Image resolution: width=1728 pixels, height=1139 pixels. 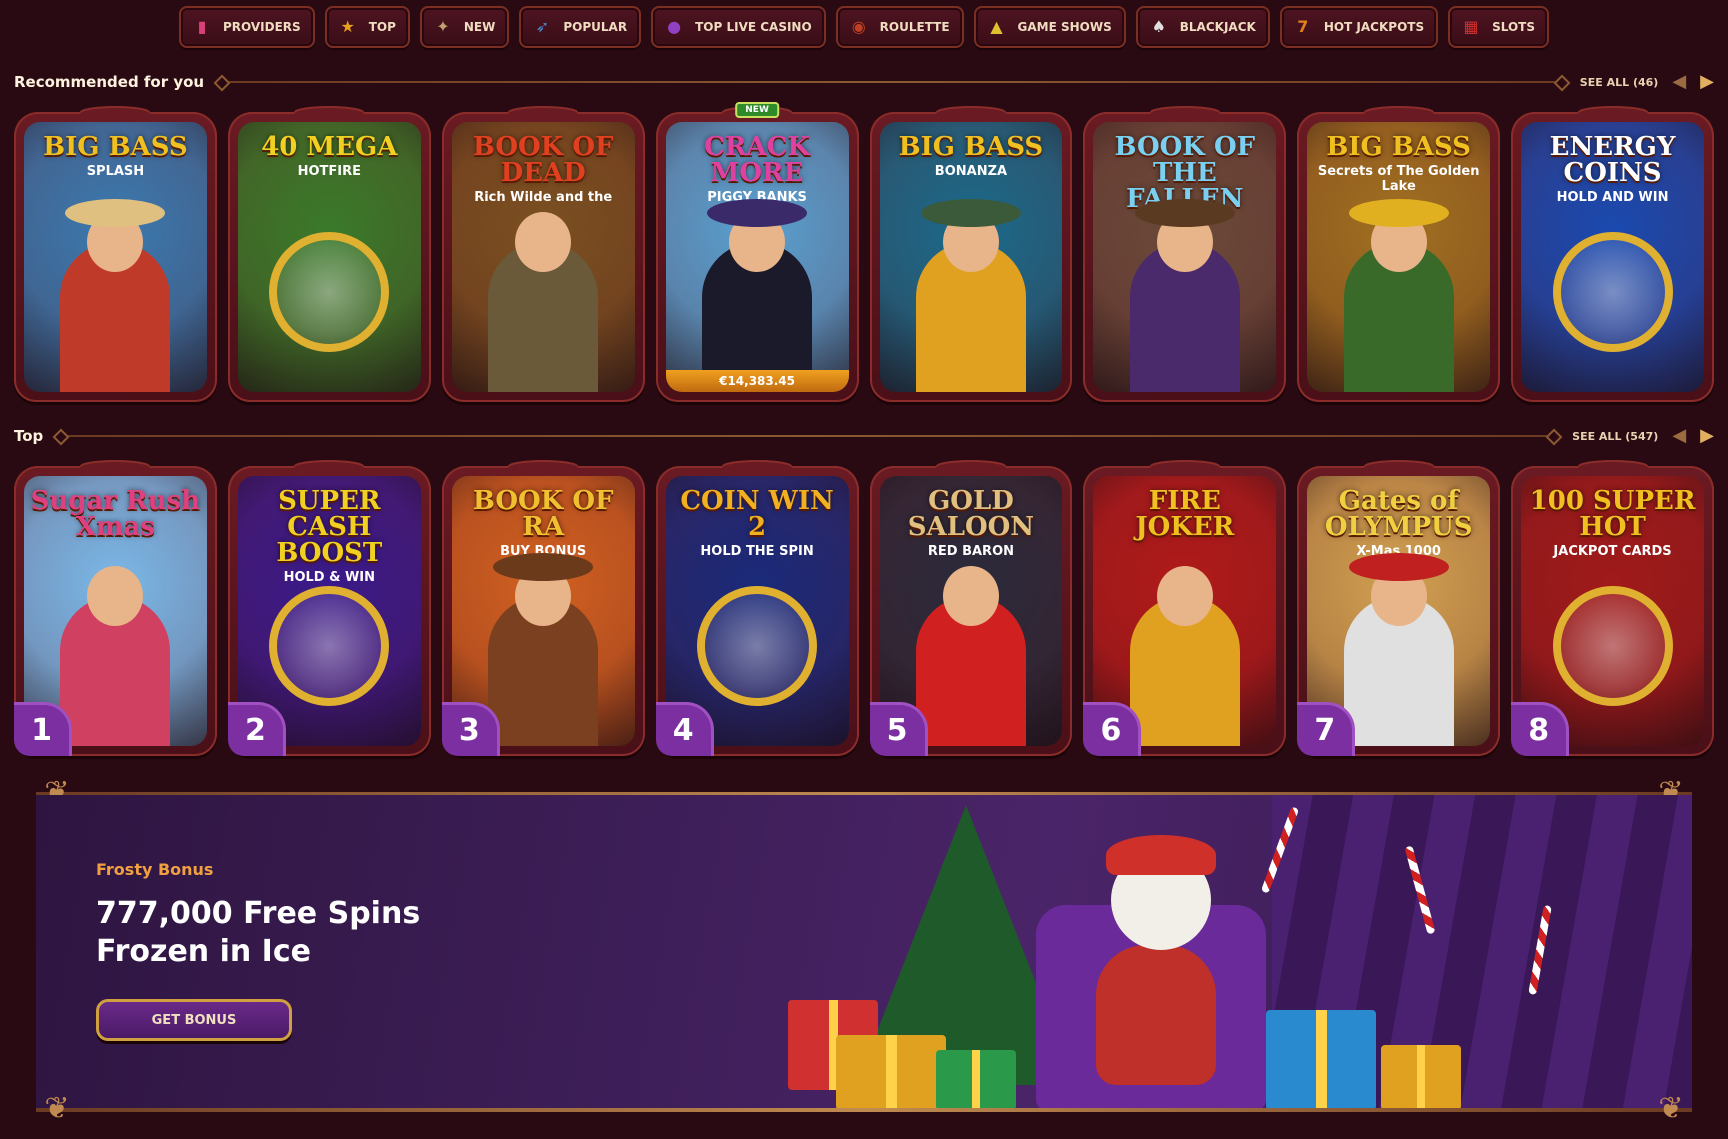 I want to click on game-thumbnail: ENERGY COINS HOLD AND WIN, so click(x=1612, y=257).